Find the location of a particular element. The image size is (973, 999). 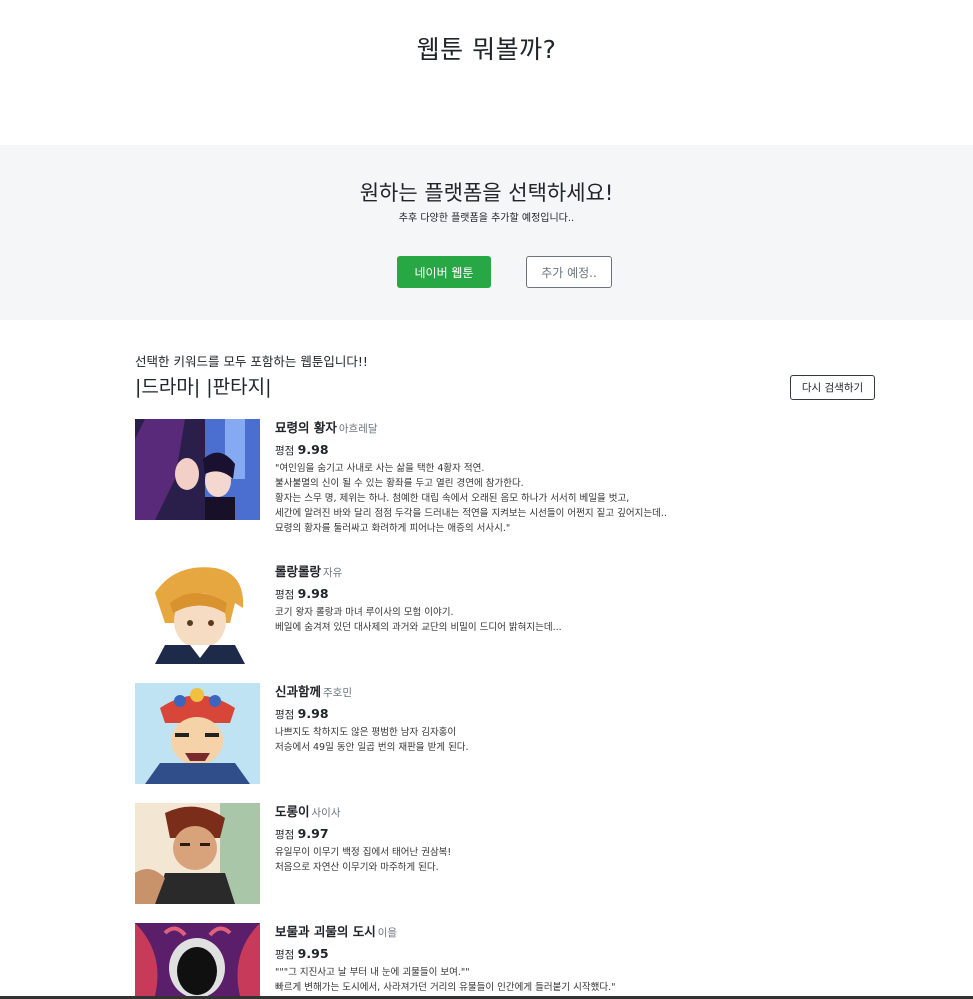

webtoon-title: 보물과 괴물의 도시 이을 is located at coordinates (575, 932).